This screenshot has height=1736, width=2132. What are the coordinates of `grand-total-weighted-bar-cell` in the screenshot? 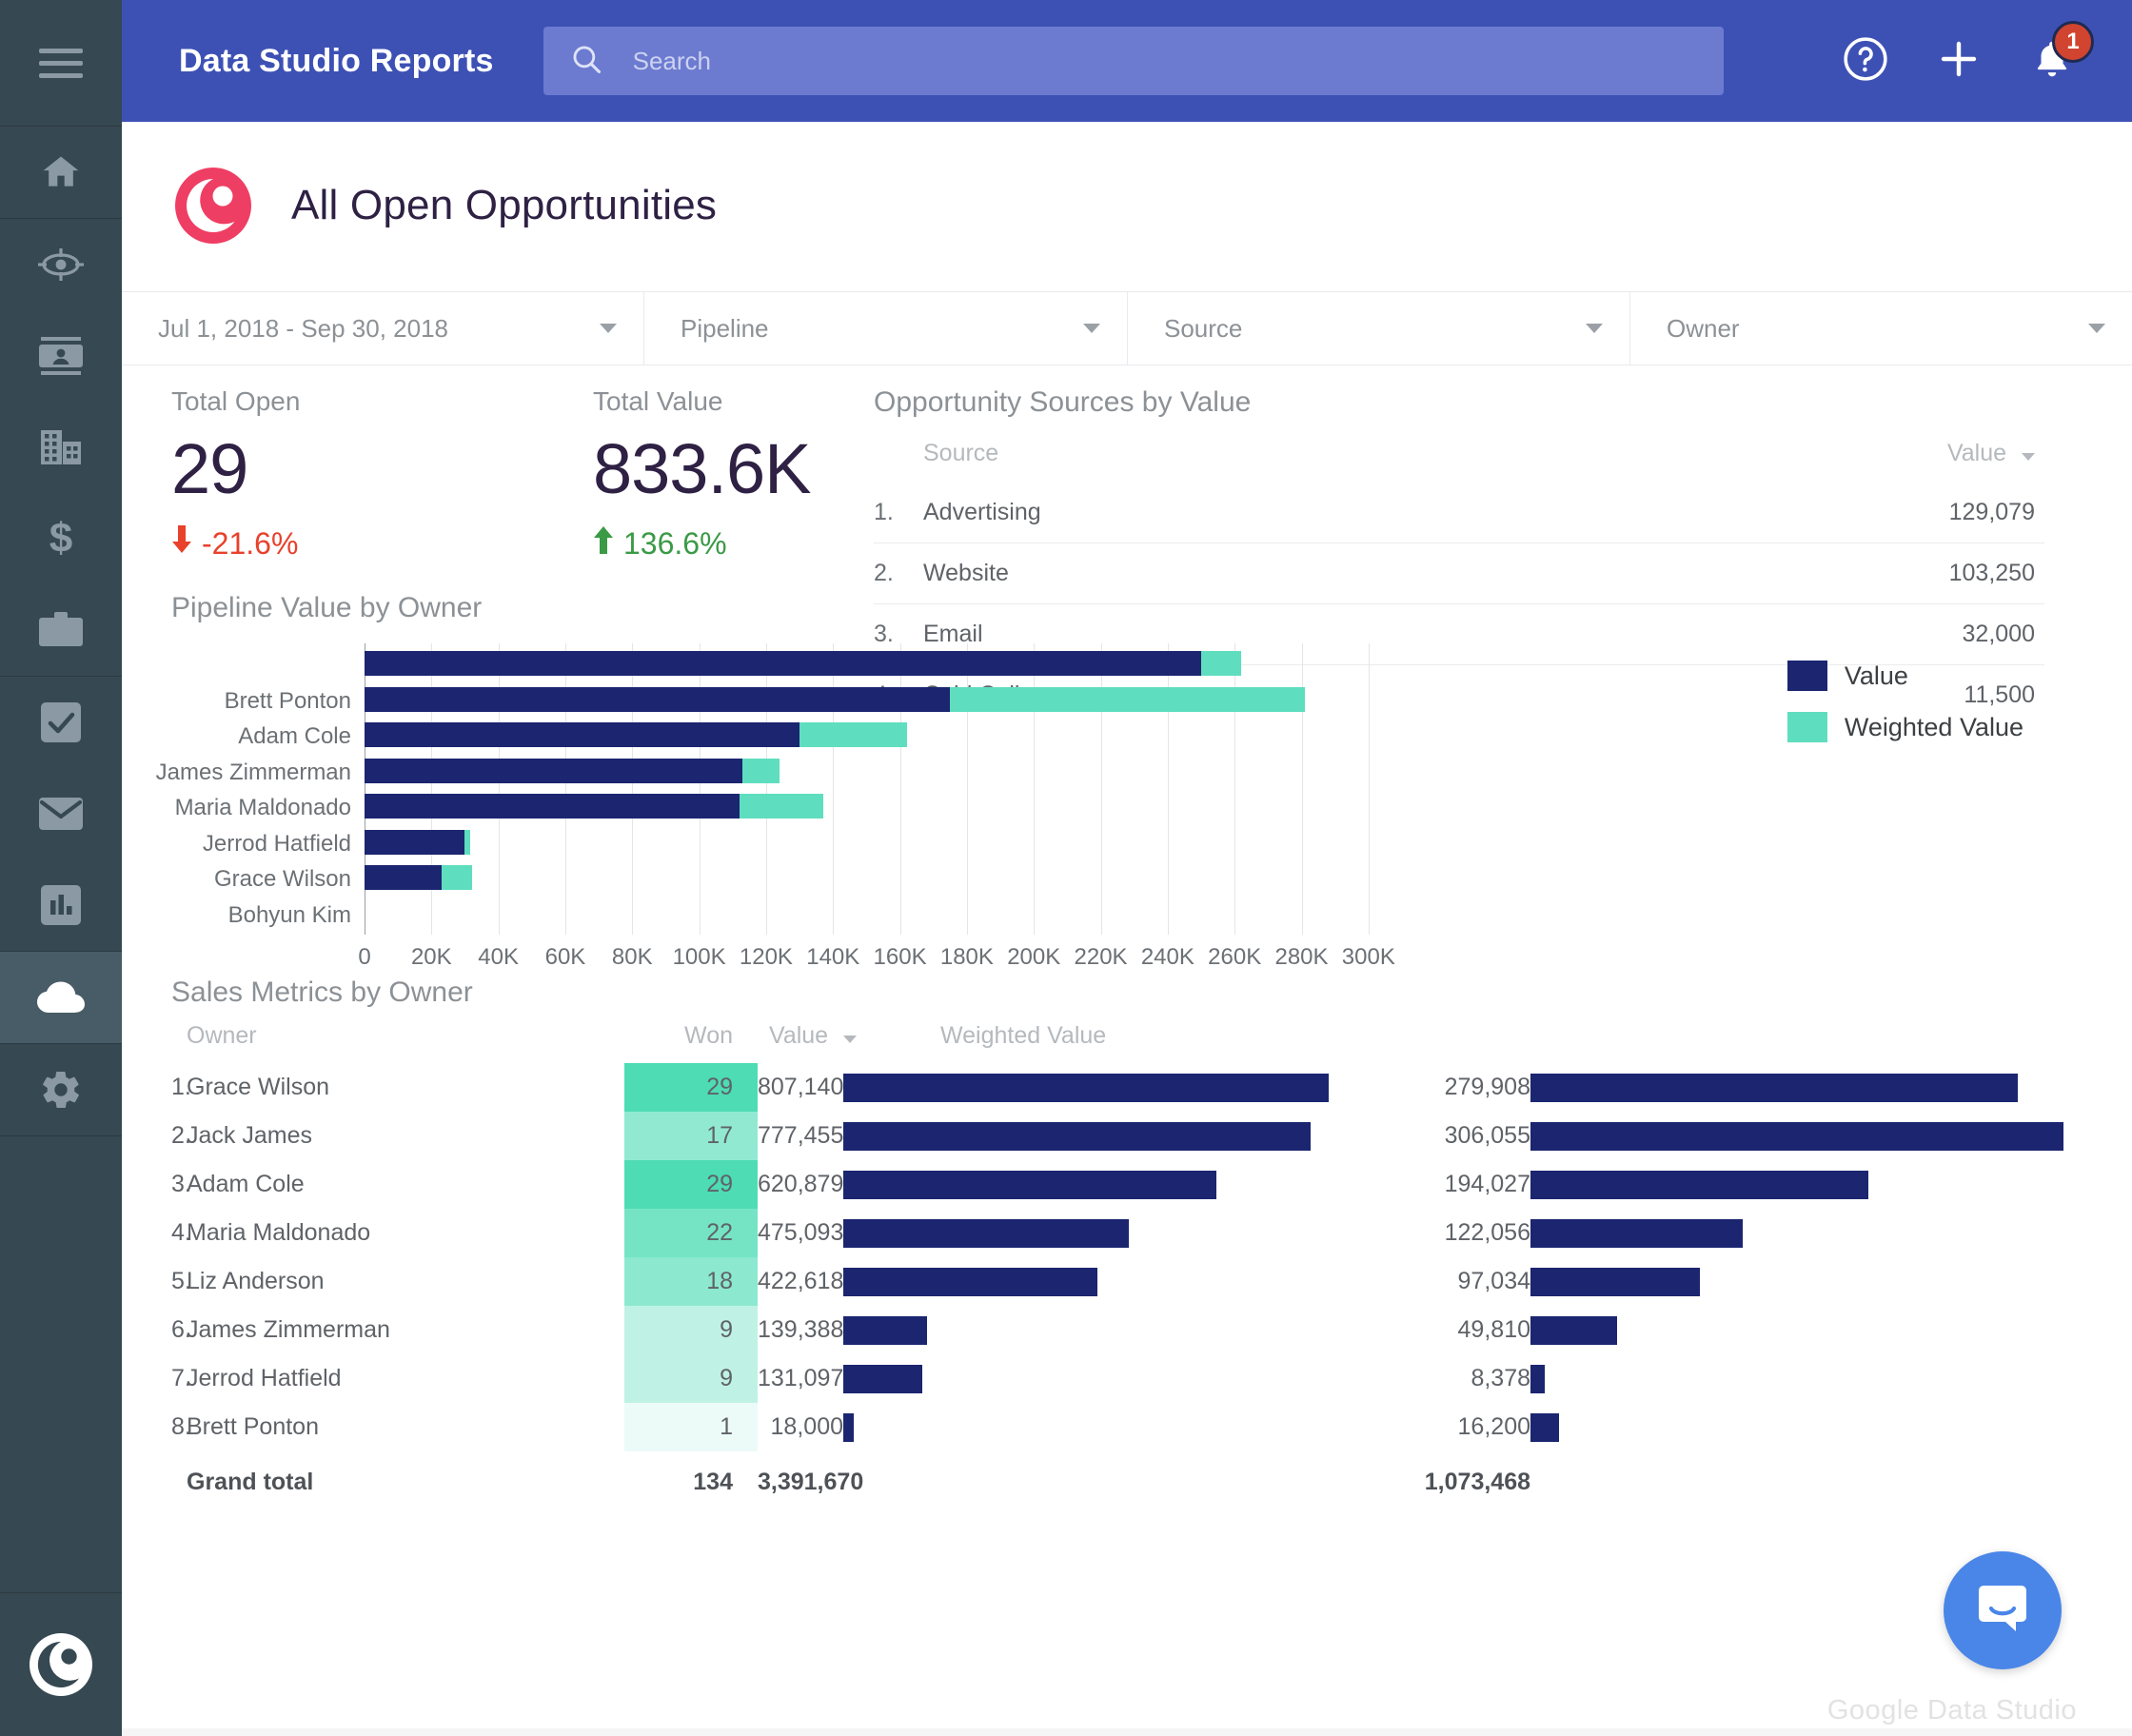 It's located at (1831, 1475).